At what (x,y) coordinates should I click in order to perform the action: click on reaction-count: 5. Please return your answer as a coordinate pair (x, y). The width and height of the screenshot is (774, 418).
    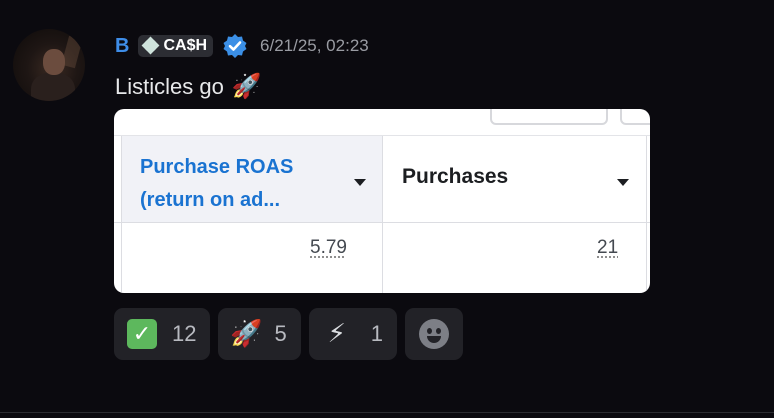
    Looking at the image, I should click on (280, 333).